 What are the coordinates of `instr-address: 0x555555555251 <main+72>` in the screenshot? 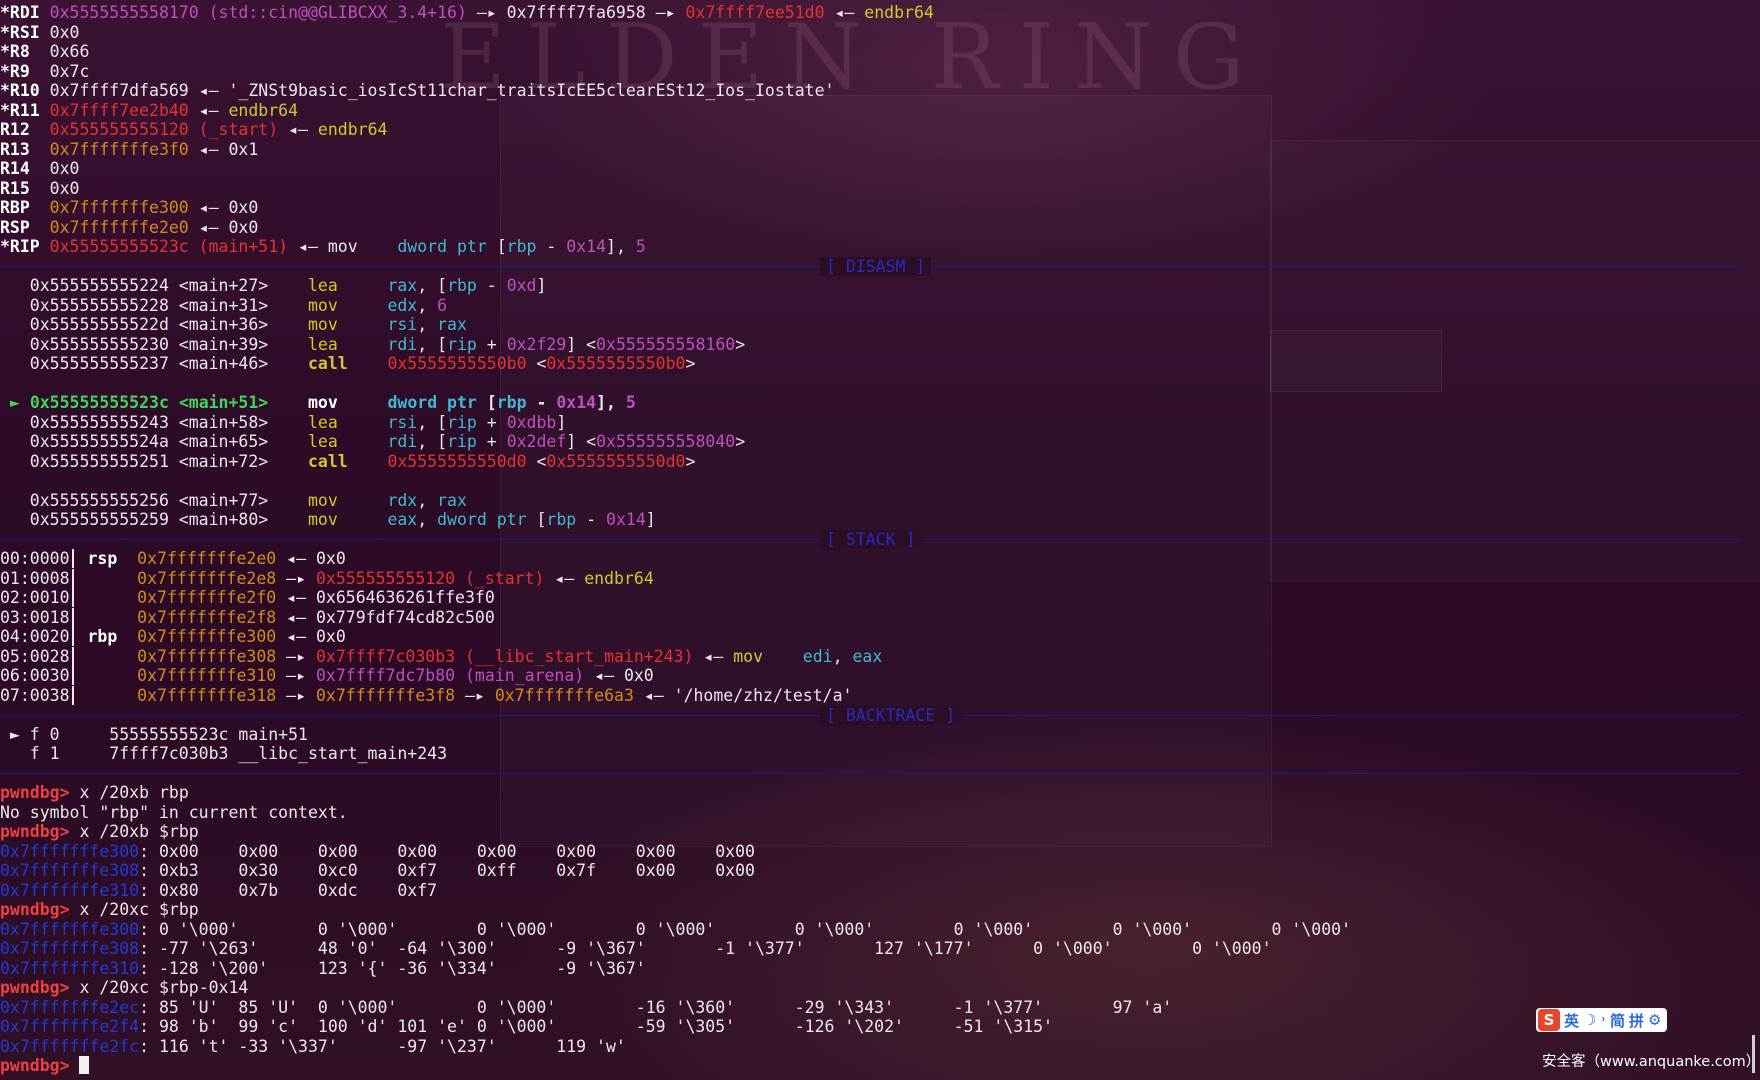 It's located at (134, 461).